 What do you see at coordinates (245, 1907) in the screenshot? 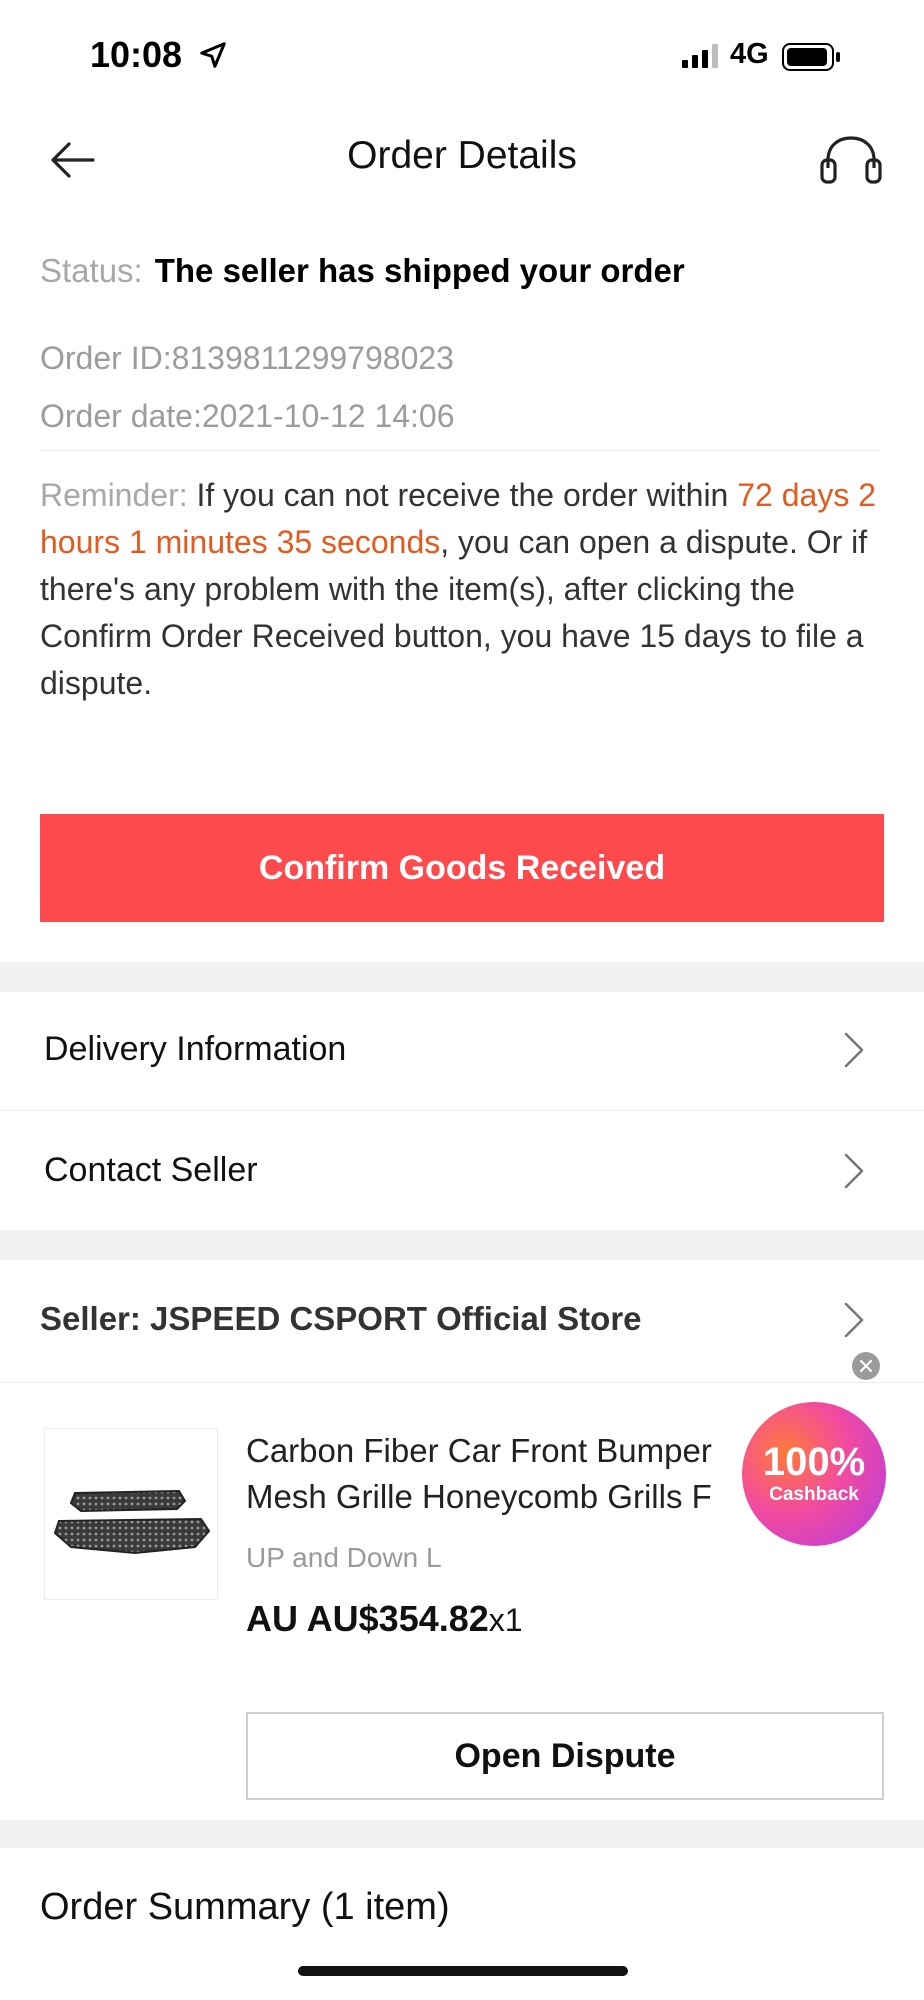
I see `order-summary-title: Order Summary (1 item)` at bounding box center [245, 1907].